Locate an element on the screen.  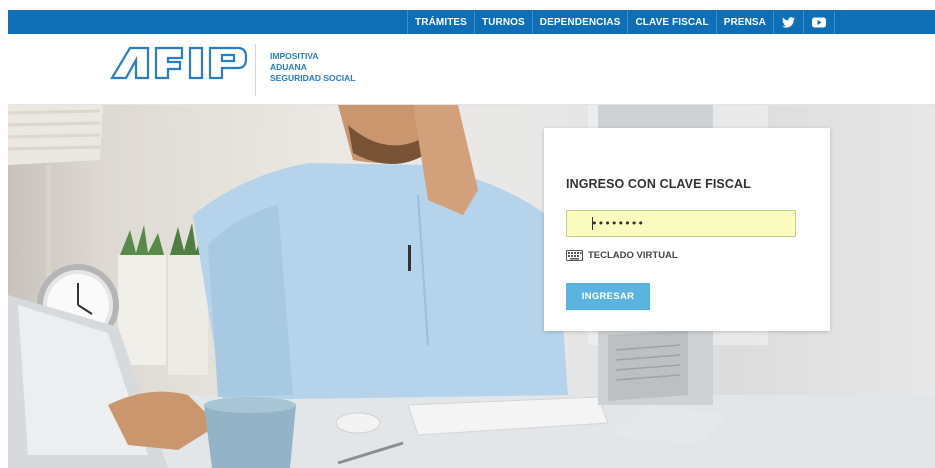
tagline-line-3: SEGURIDAD SOCIAL is located at coordinates (313, 78).